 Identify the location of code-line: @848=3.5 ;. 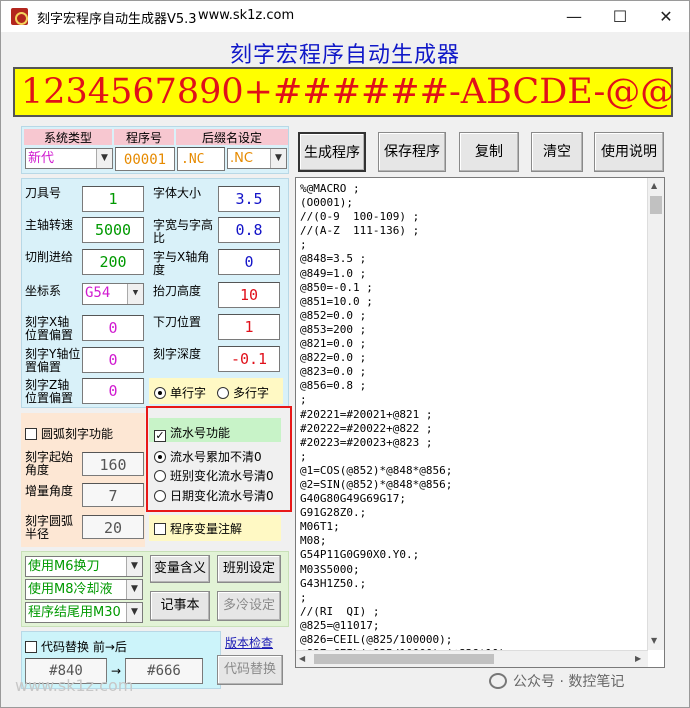
(333, 259).